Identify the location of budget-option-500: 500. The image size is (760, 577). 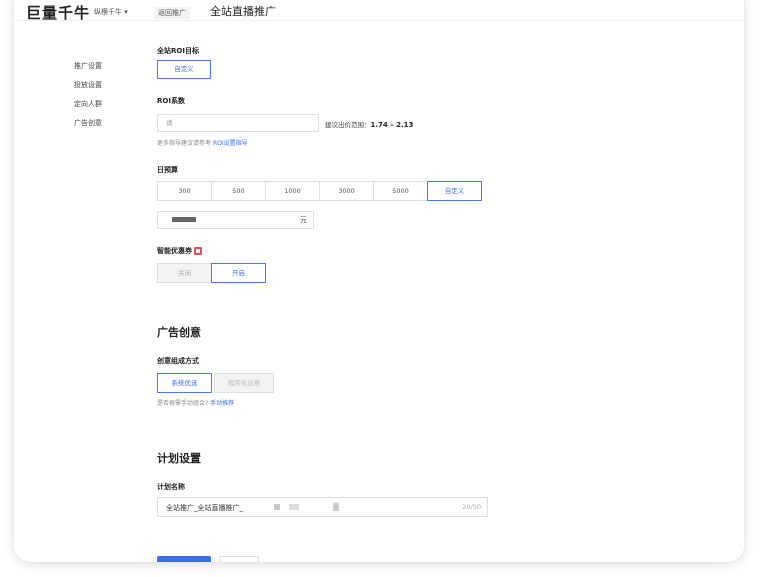
(238, 191).